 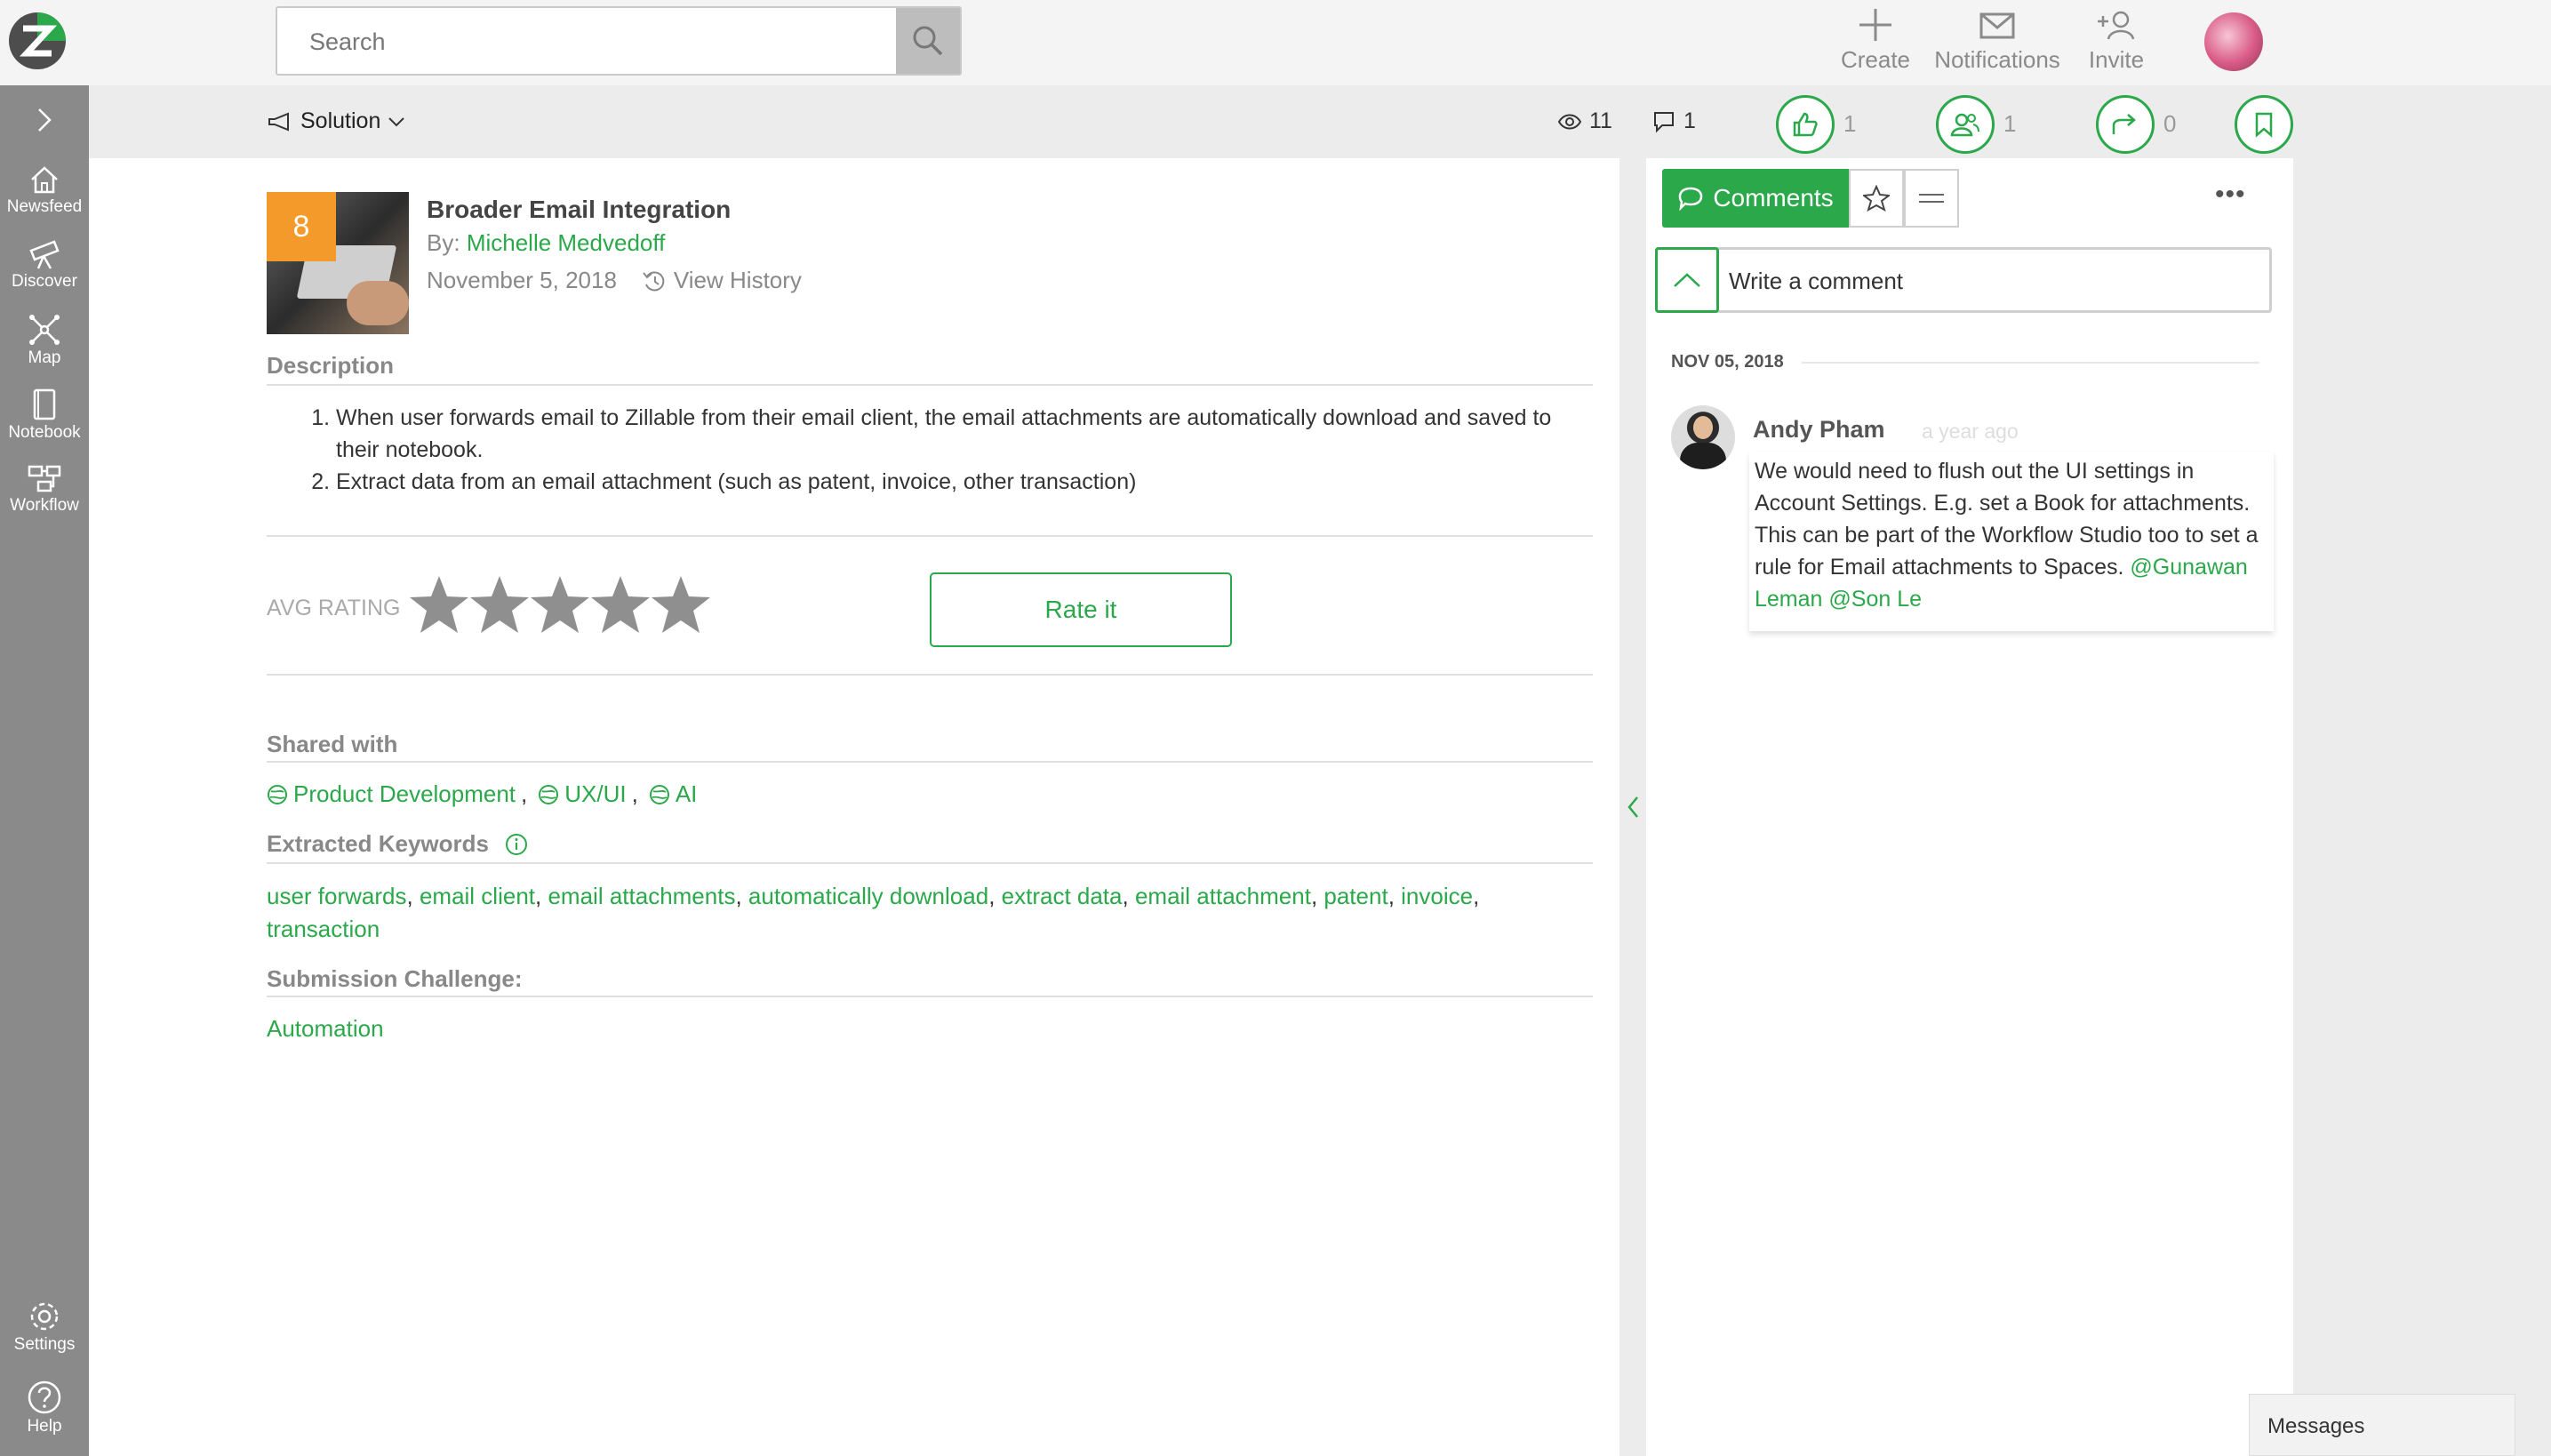 I want to click on shares-value: 0, so click(x=2170, y=123).